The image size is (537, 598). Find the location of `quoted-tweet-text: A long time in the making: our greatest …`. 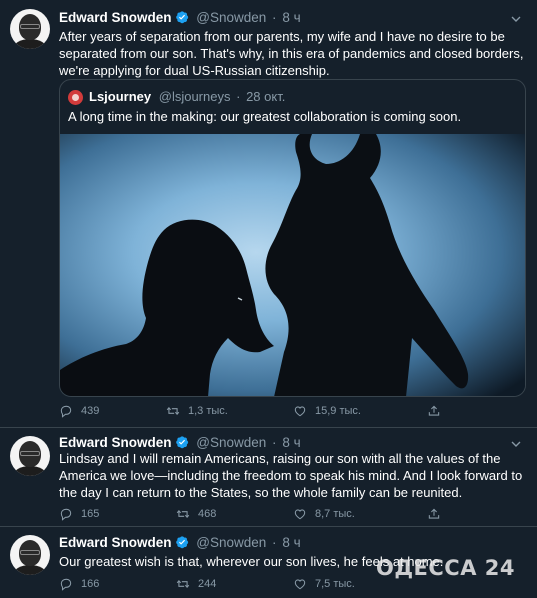

quoted-tweet-text: A long time in the making: our greatest … is located at coordinates (265, 116).